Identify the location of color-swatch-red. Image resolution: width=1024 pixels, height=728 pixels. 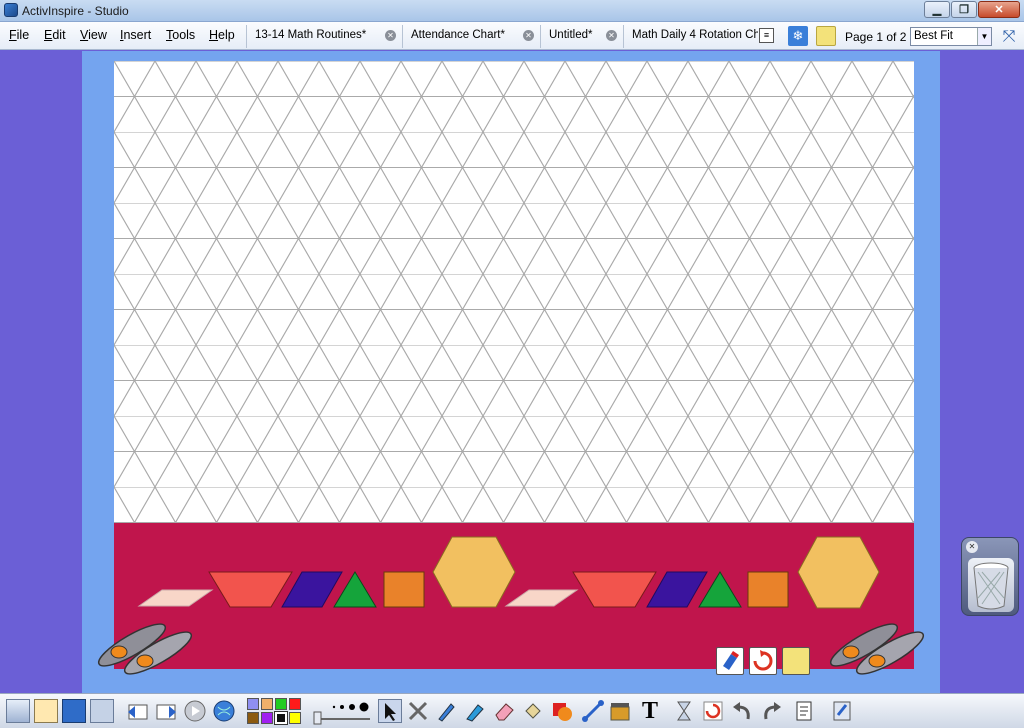
(295, 704).